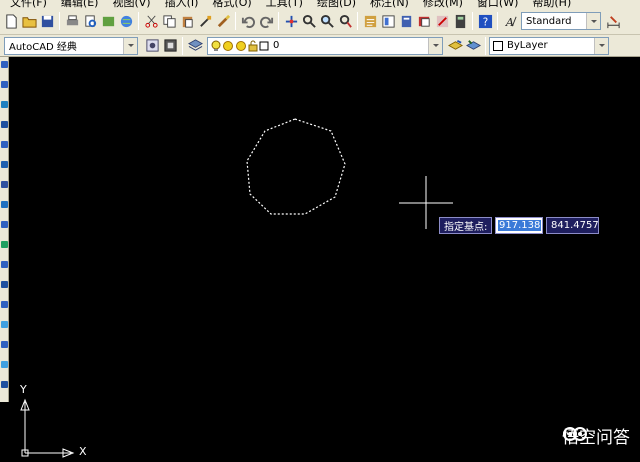 This screenshot has height=462, width=640. What do you see at coordinates (455, 46) in the screenshot?
I see `make-current-layer-icon` at bounding box center [455, 46].